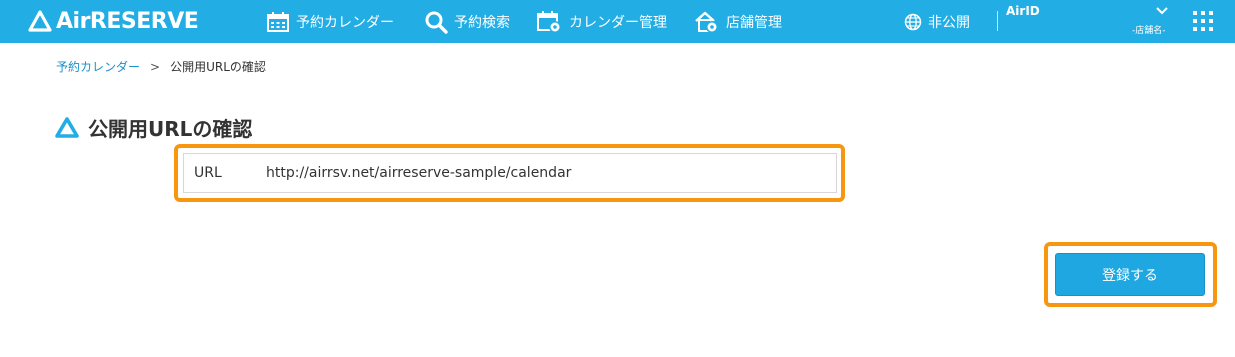  Describe the element at coordinates (208, 173) in the screenshot. I see `url-label: URL` at that location.